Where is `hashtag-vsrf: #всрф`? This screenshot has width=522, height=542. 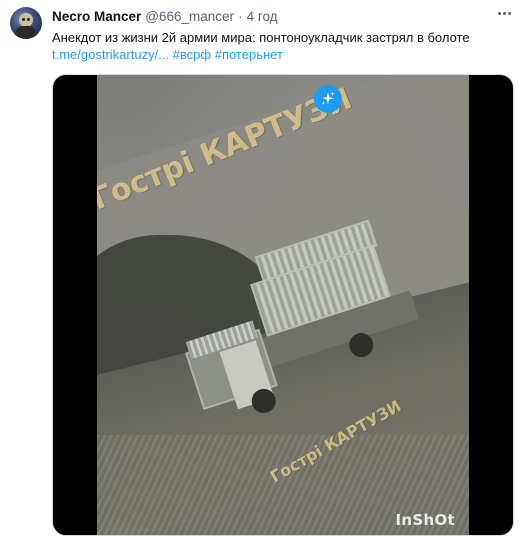 hashtag-vsrf: #всрф is located at coordinates (192, 54).